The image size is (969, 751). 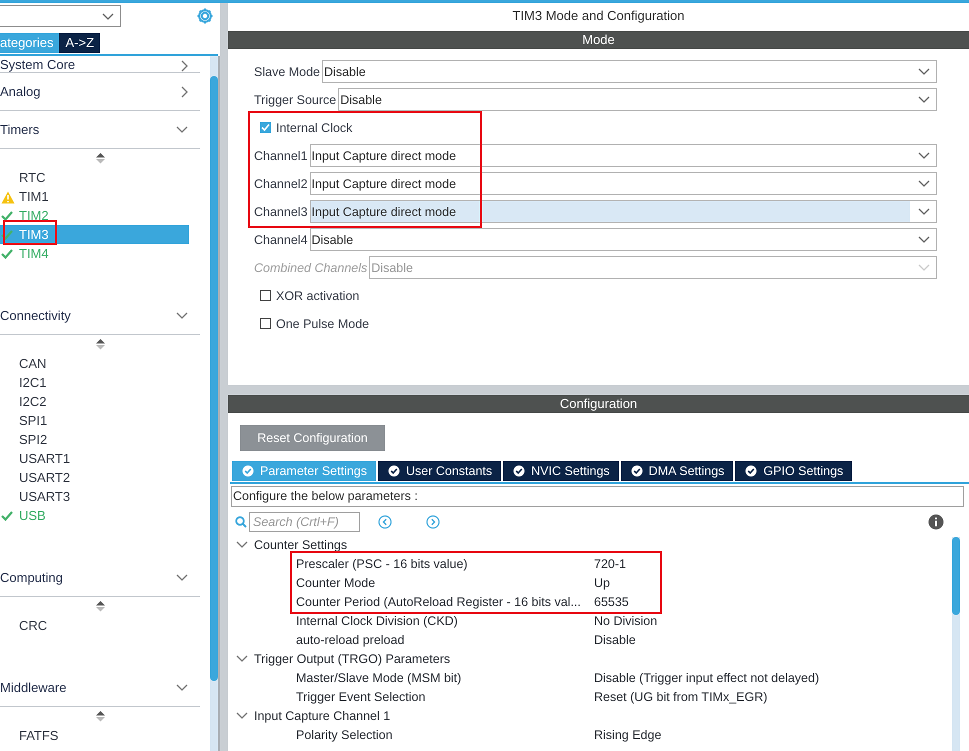 I want to click on previous-icon, so click(x=385, y=522).